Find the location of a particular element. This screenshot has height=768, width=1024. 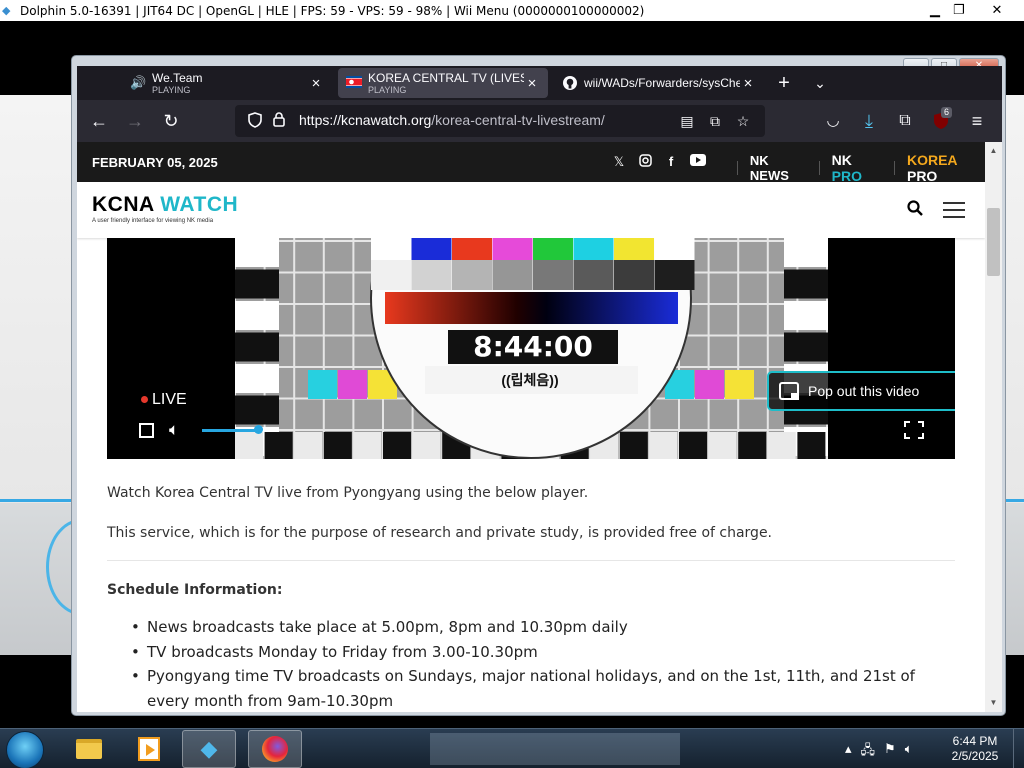

list-all-tabs-button: ⌄ is located at coordinates (820, 83).